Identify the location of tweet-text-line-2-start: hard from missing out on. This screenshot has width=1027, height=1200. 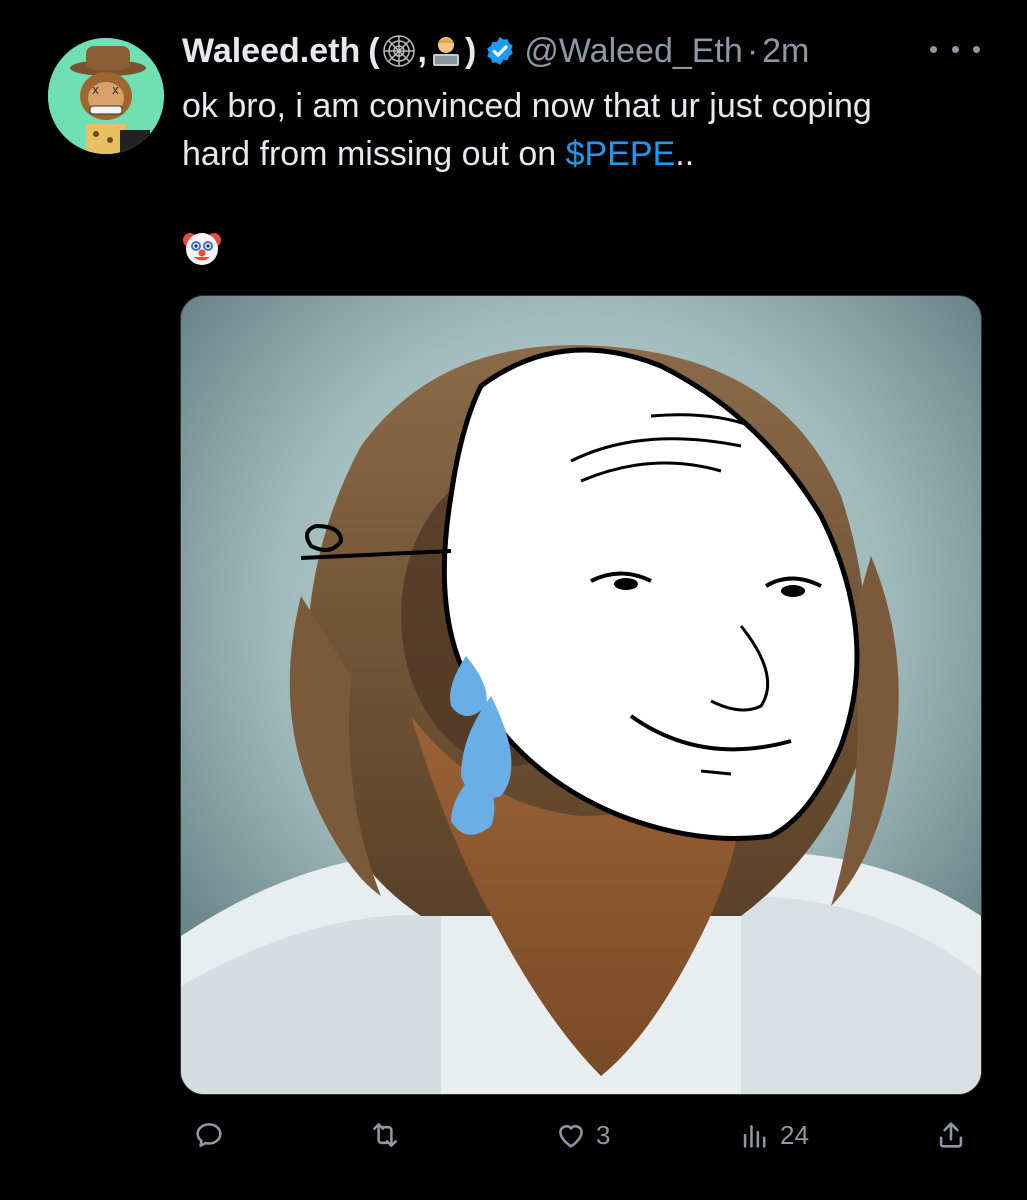
(374, 154).